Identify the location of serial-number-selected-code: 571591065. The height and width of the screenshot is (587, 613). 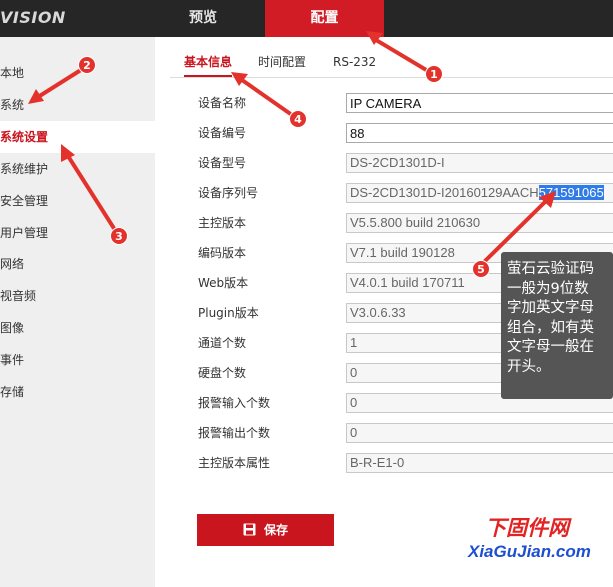
(571, 192).